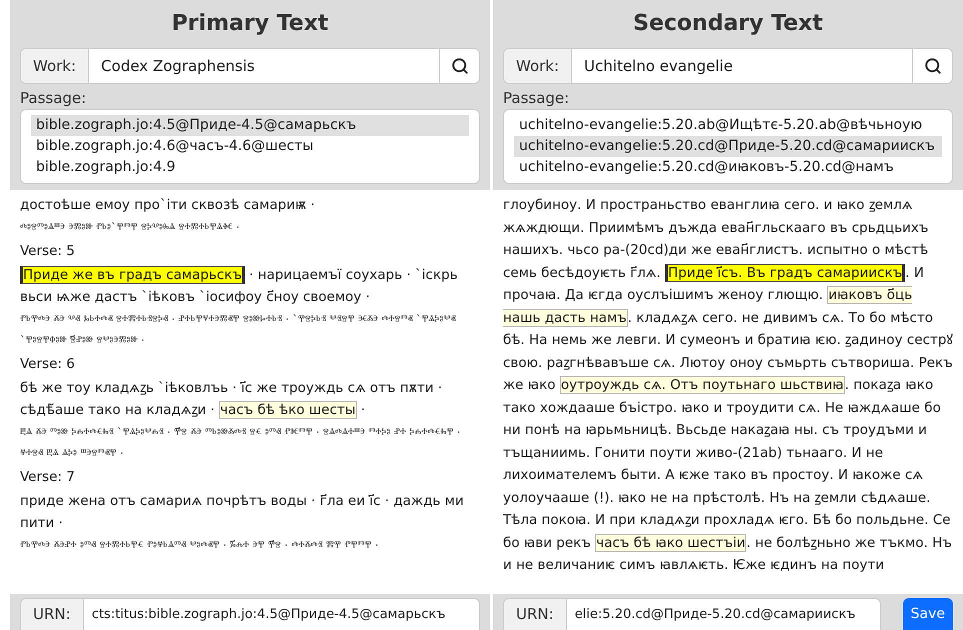 The image size is (963, 630). I want to click on verse-label: Verse: 5, so click(47, 250).